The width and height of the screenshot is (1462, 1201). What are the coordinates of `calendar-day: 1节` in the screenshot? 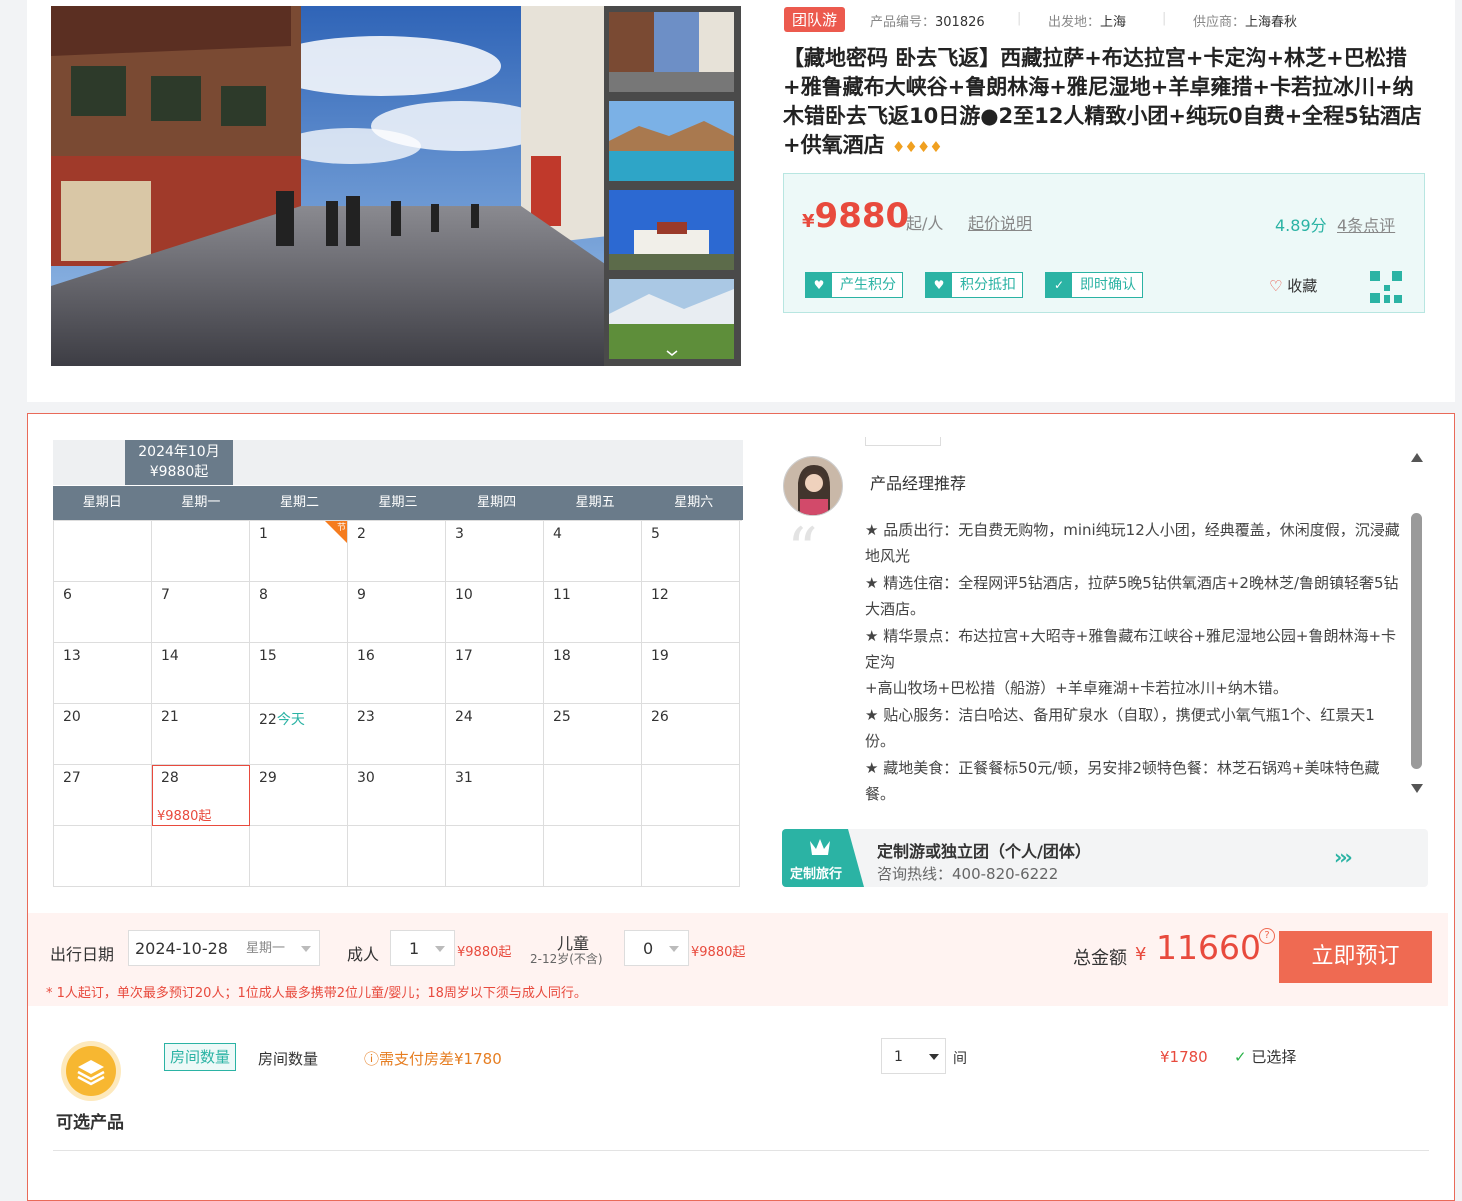 It's located at (299, 551).